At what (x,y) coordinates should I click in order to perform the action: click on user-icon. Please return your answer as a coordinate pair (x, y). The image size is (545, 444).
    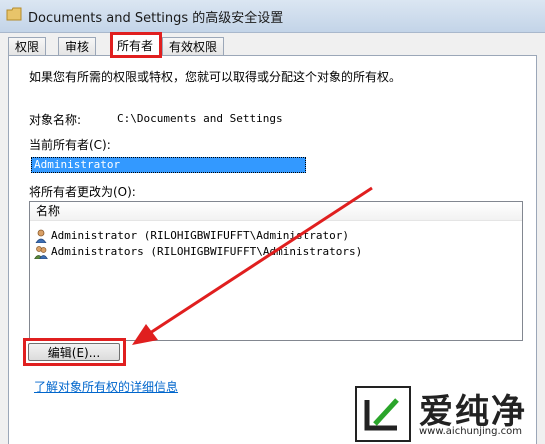
    Looking at the image, I should click on (41, 236).